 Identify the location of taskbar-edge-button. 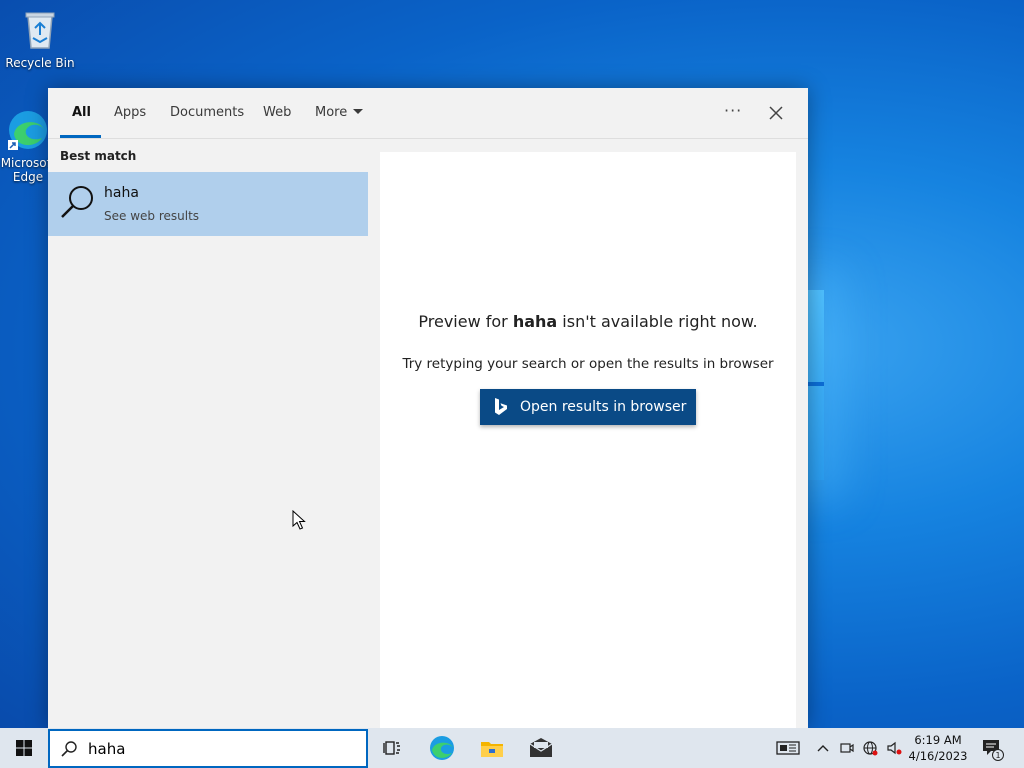
(442, 748).